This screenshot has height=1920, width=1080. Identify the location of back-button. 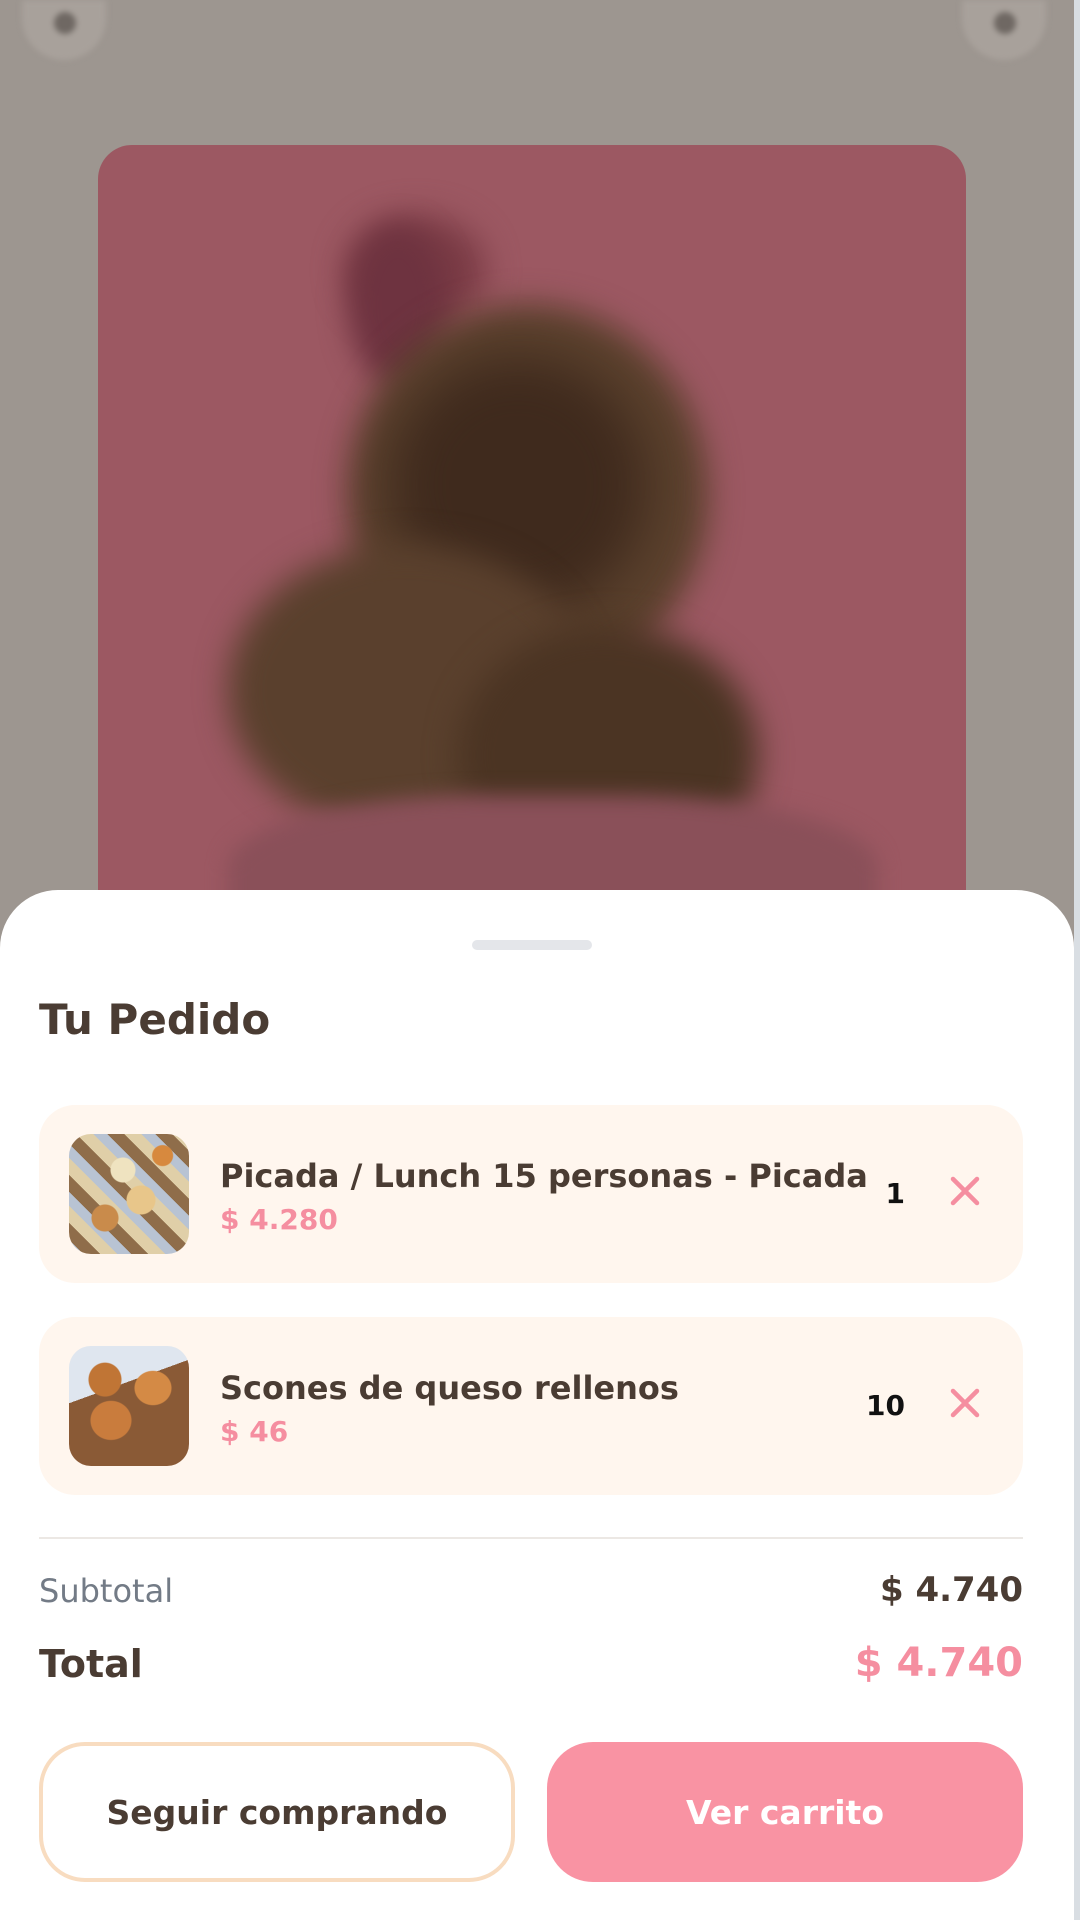
(64, 30).